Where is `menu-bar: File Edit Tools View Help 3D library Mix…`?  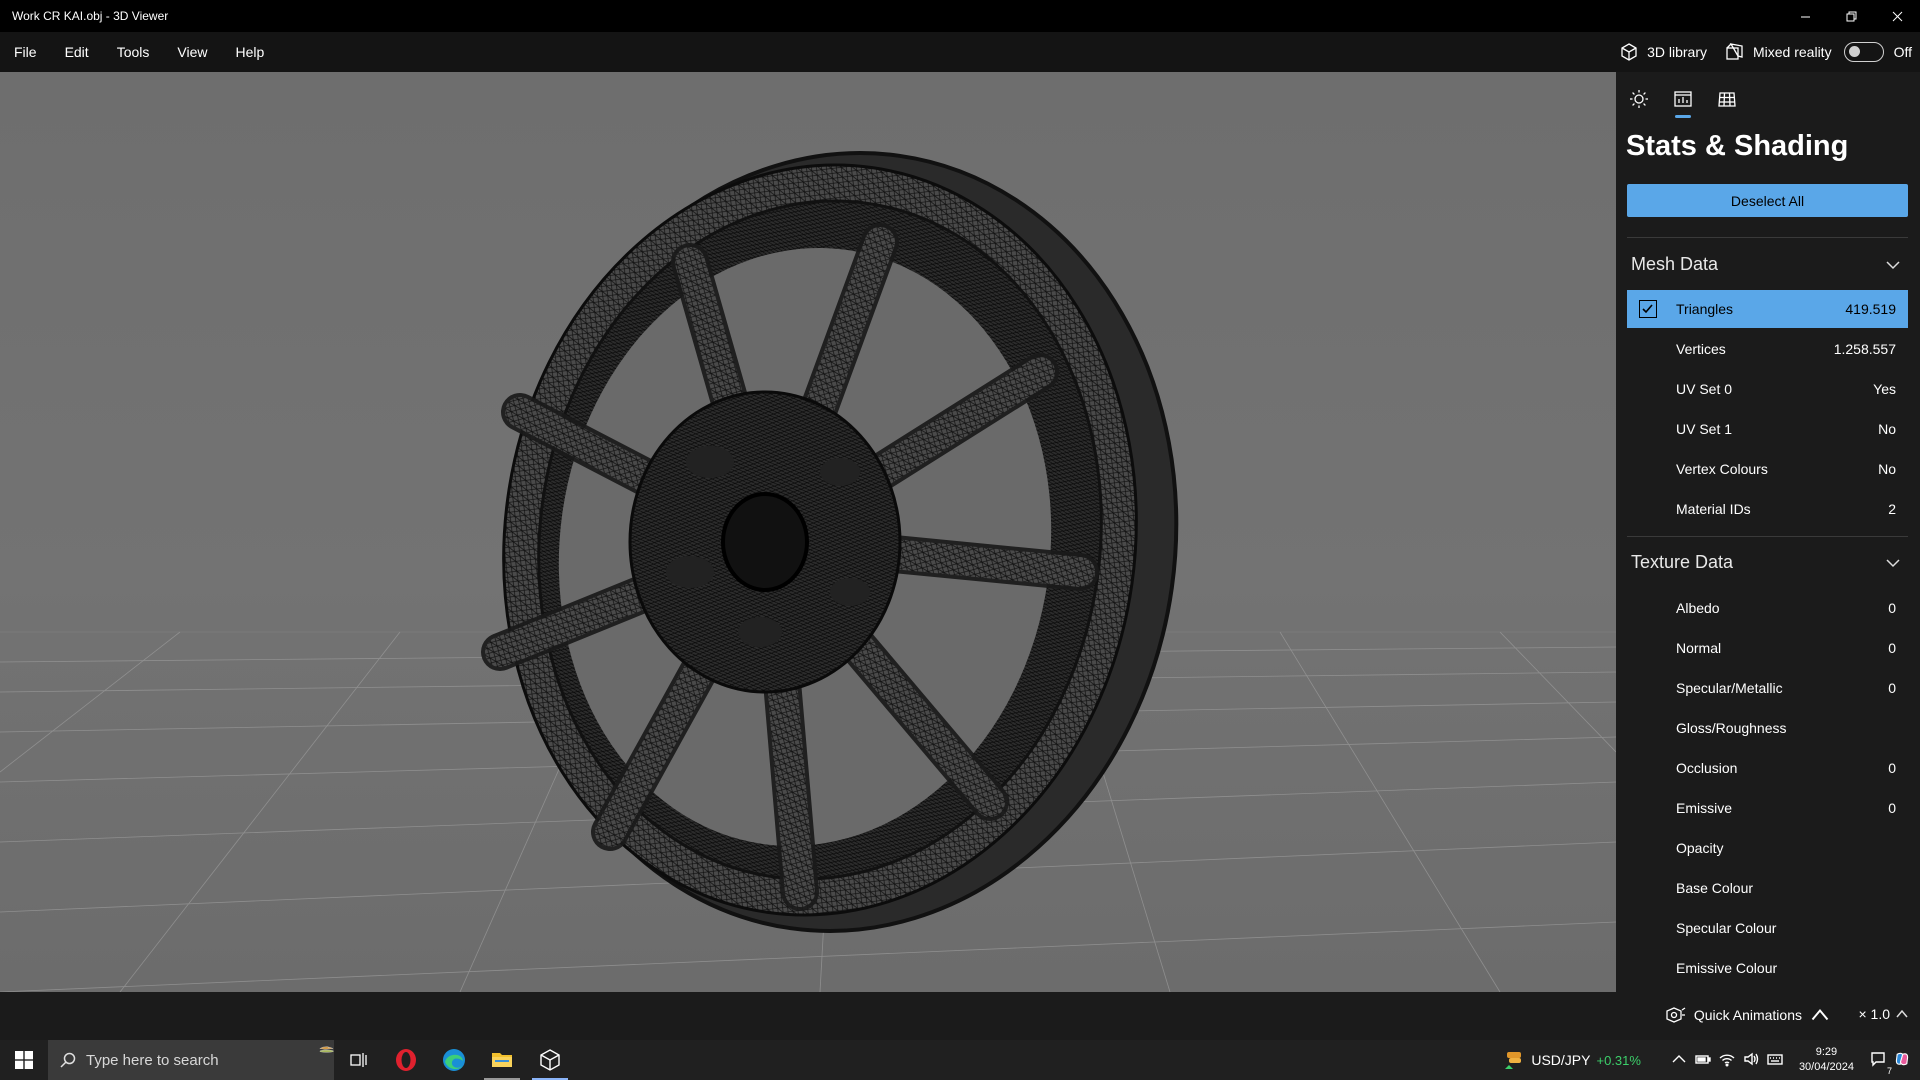
menu-bar: File Edit Tools View Help 3D library Mix… is located at coordinates (960, 52).